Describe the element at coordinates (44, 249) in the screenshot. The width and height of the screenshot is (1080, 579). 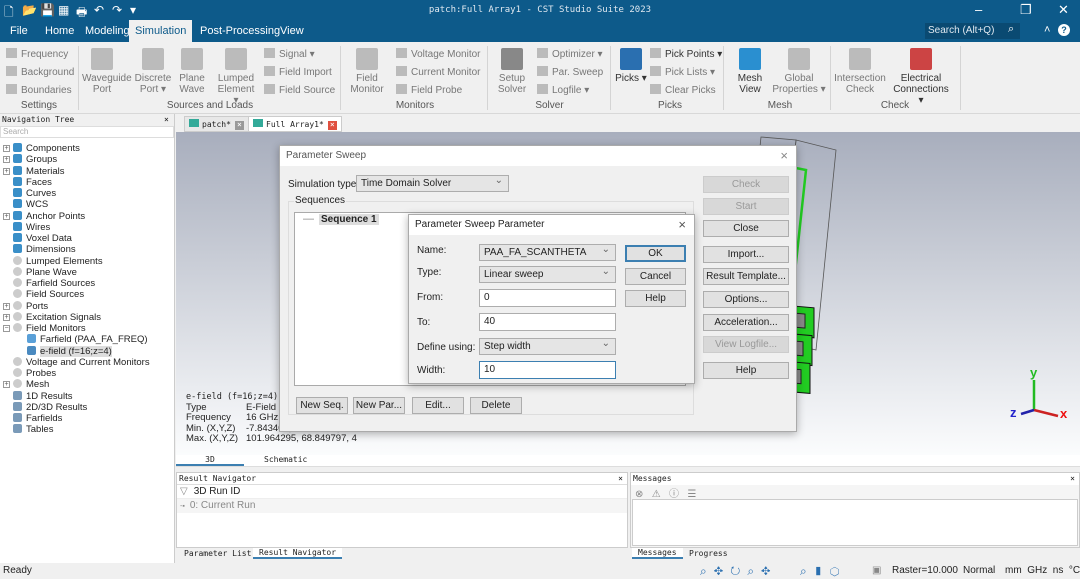
I see `tree-item: Dimensions` at that location.